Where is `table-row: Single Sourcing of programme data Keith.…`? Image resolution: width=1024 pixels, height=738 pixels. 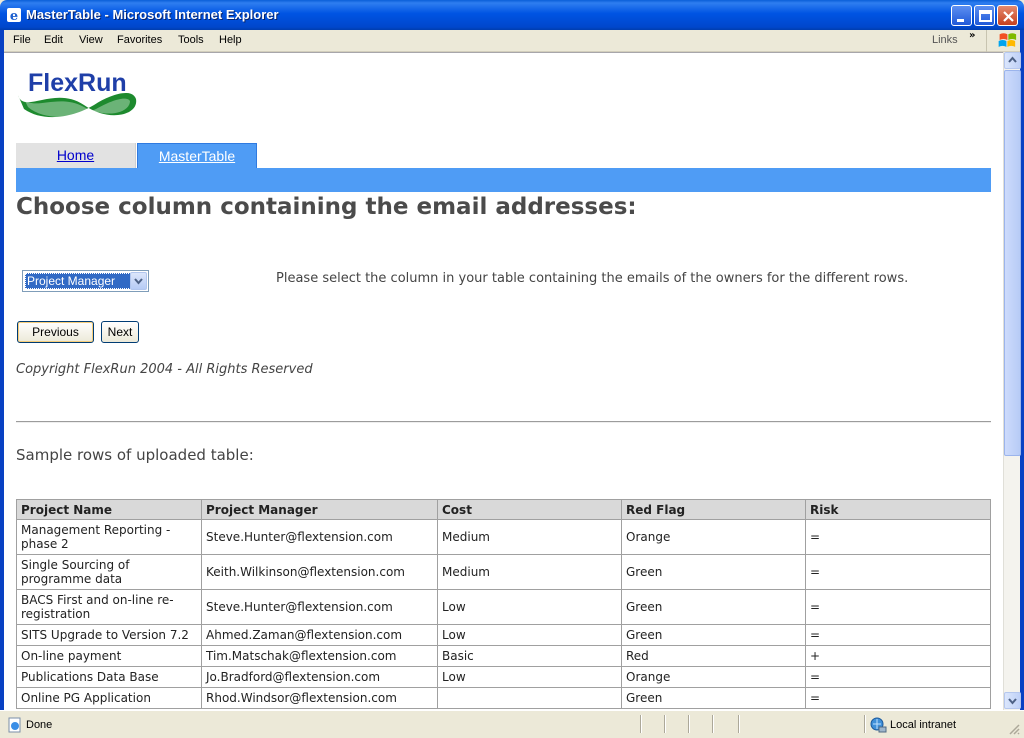
table-row: Single Sourcing of programme data Keith.… is located at coordinates (503, 572).